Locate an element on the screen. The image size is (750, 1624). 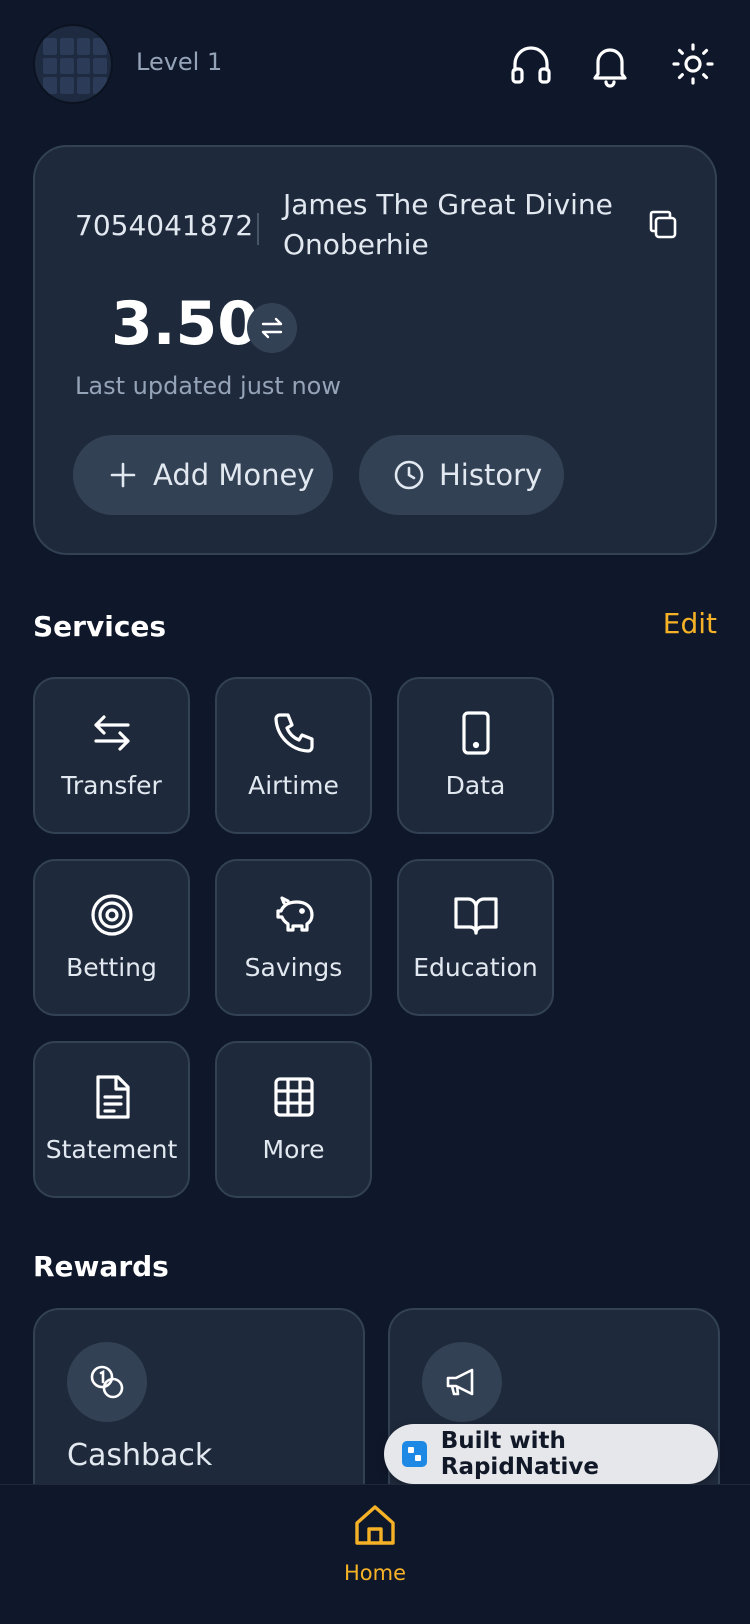
service-statement: Statement is located at coordinates (111, 1119).